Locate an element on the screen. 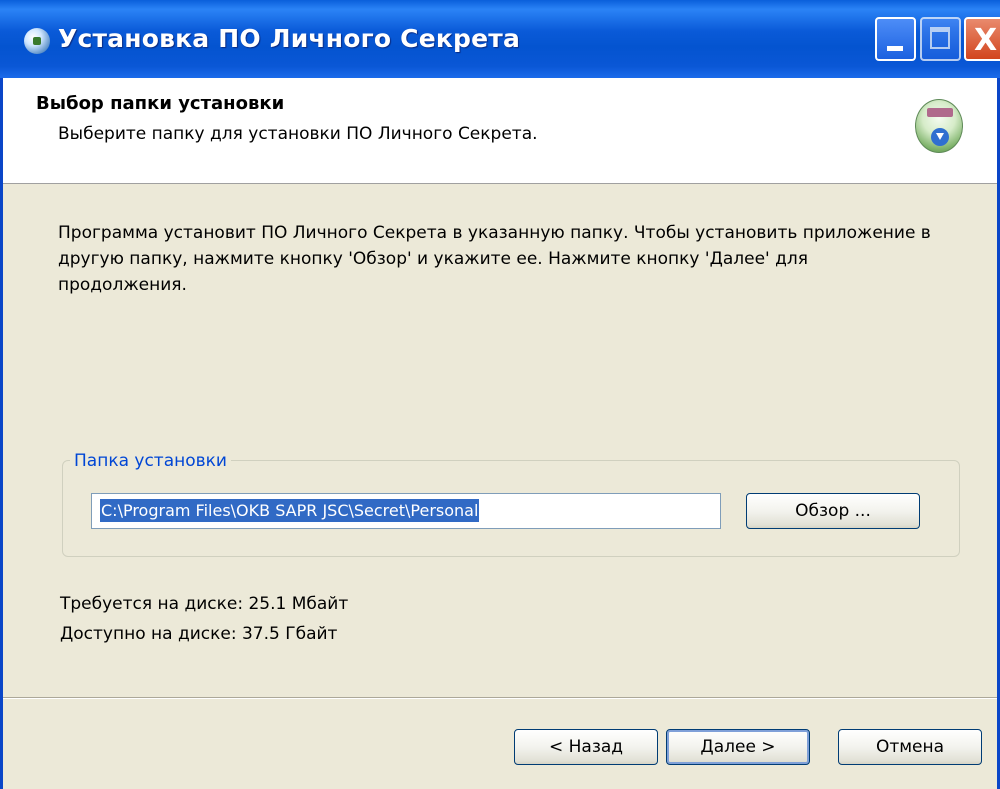  page-title: Выбор папки установки is located at coordinates (160, 103).